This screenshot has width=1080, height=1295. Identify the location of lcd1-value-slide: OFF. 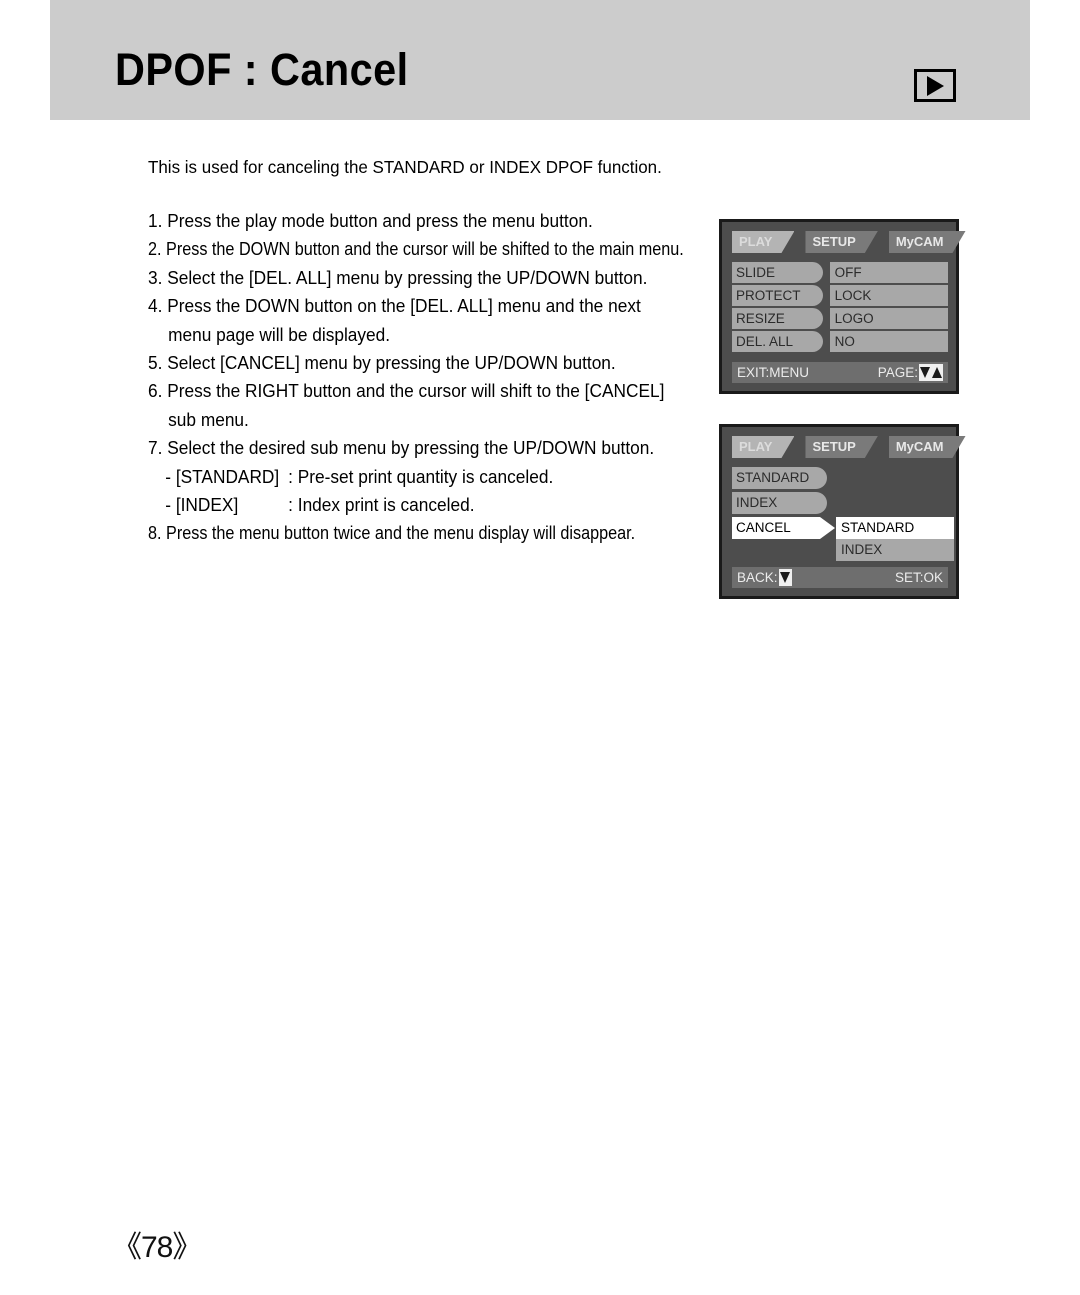
(888, 272).